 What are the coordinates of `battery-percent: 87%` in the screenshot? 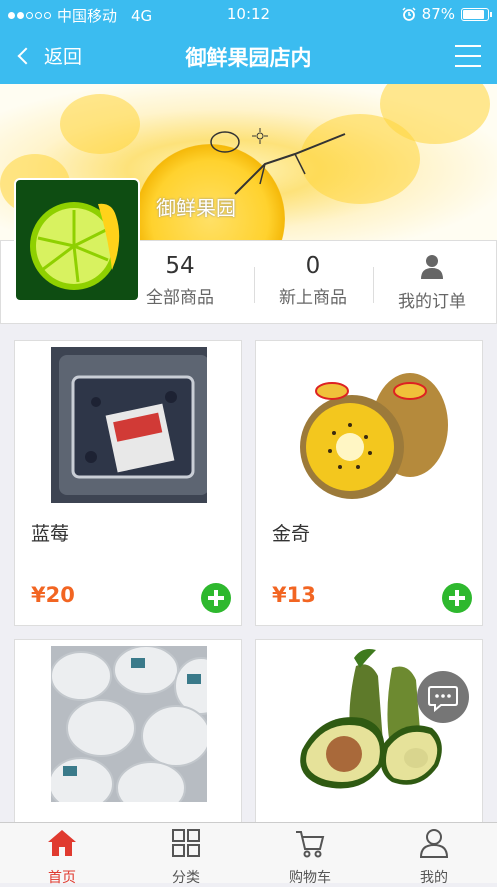 It's located at (438, 14).